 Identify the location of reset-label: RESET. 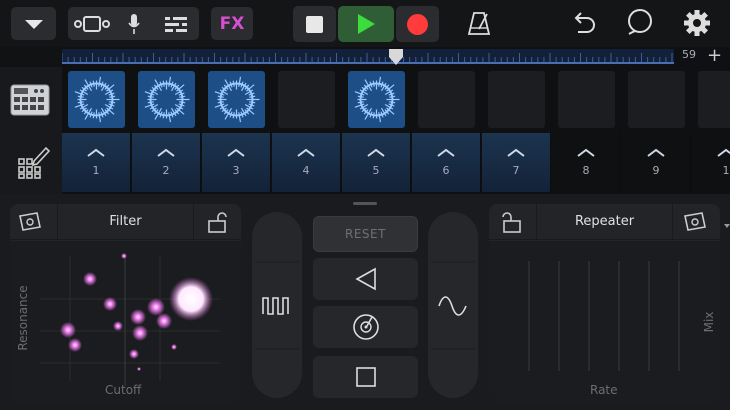
(365, 234).